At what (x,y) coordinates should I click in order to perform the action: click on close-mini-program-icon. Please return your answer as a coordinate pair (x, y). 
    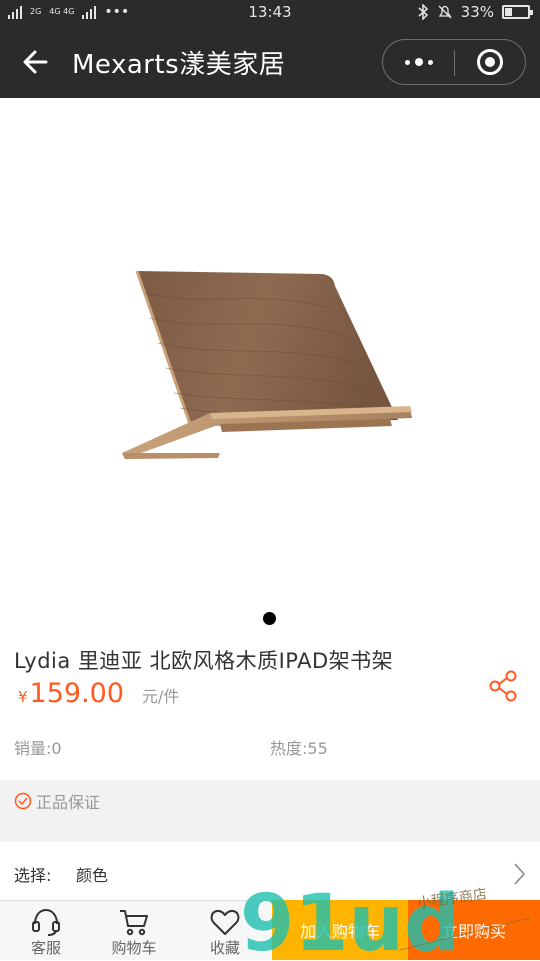
    Looking at the image, I should click on (489, 62).